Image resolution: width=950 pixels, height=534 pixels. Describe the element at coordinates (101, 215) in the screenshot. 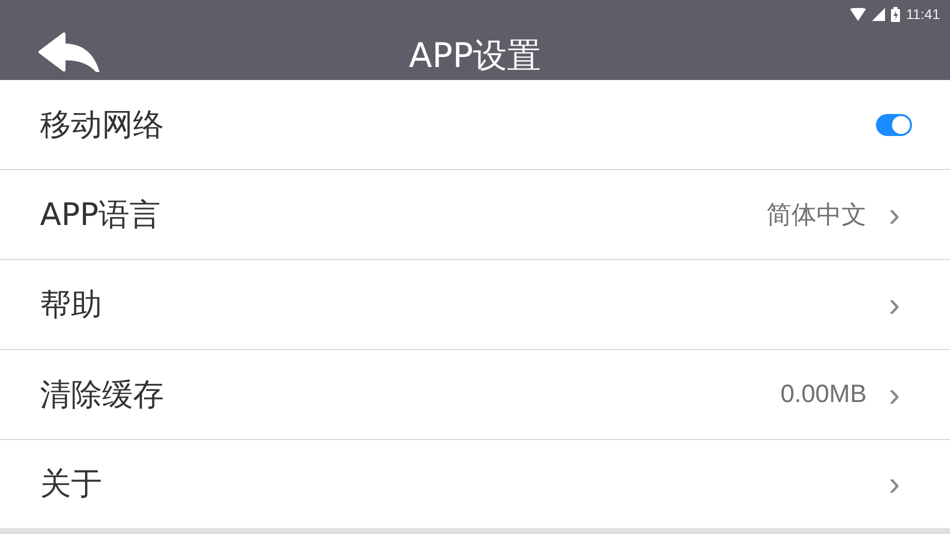

I see `setting-label: APP语言` at that location.